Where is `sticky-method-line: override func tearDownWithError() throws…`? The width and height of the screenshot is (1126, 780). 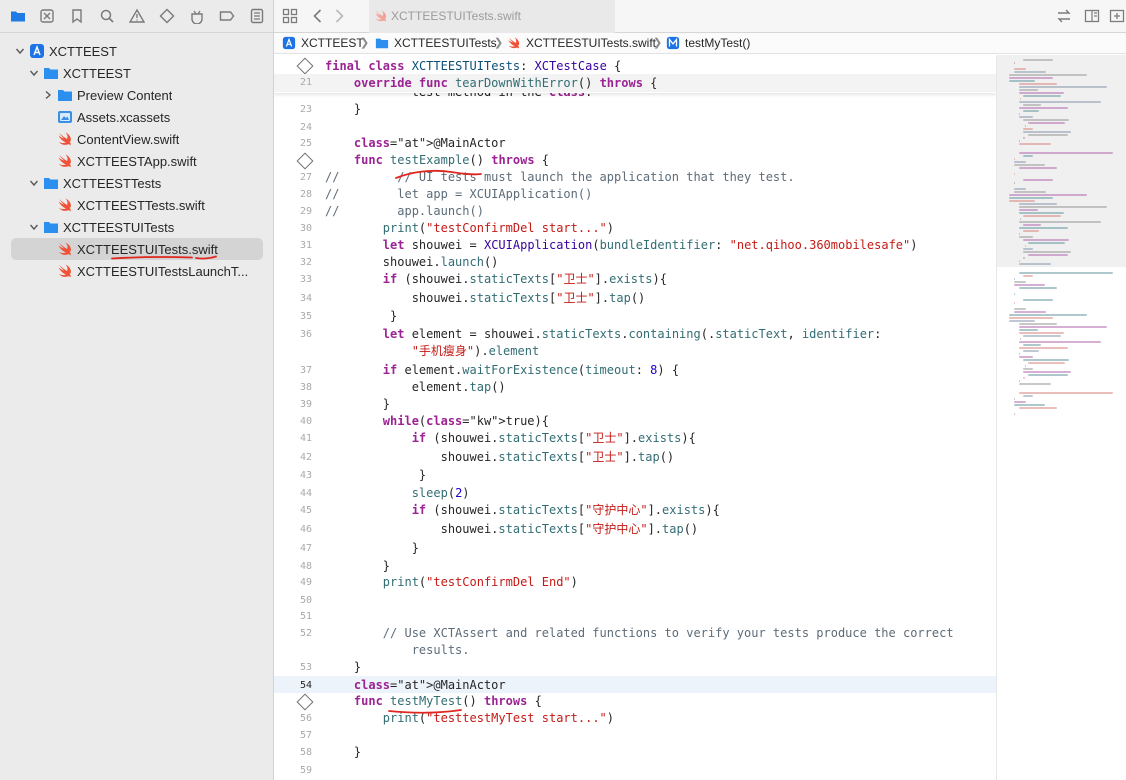 sticky-method-line: override func tearDownWithError() throws… is located at coordinates (505, 83).